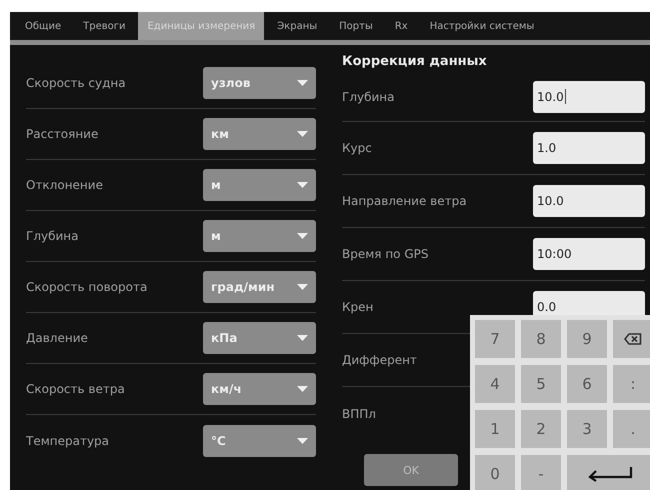 The height and width of the screenshot is (490, 650). Describe the element at coordinates (401, 26) in the screenshot. I see `tab: Rx` at that location.